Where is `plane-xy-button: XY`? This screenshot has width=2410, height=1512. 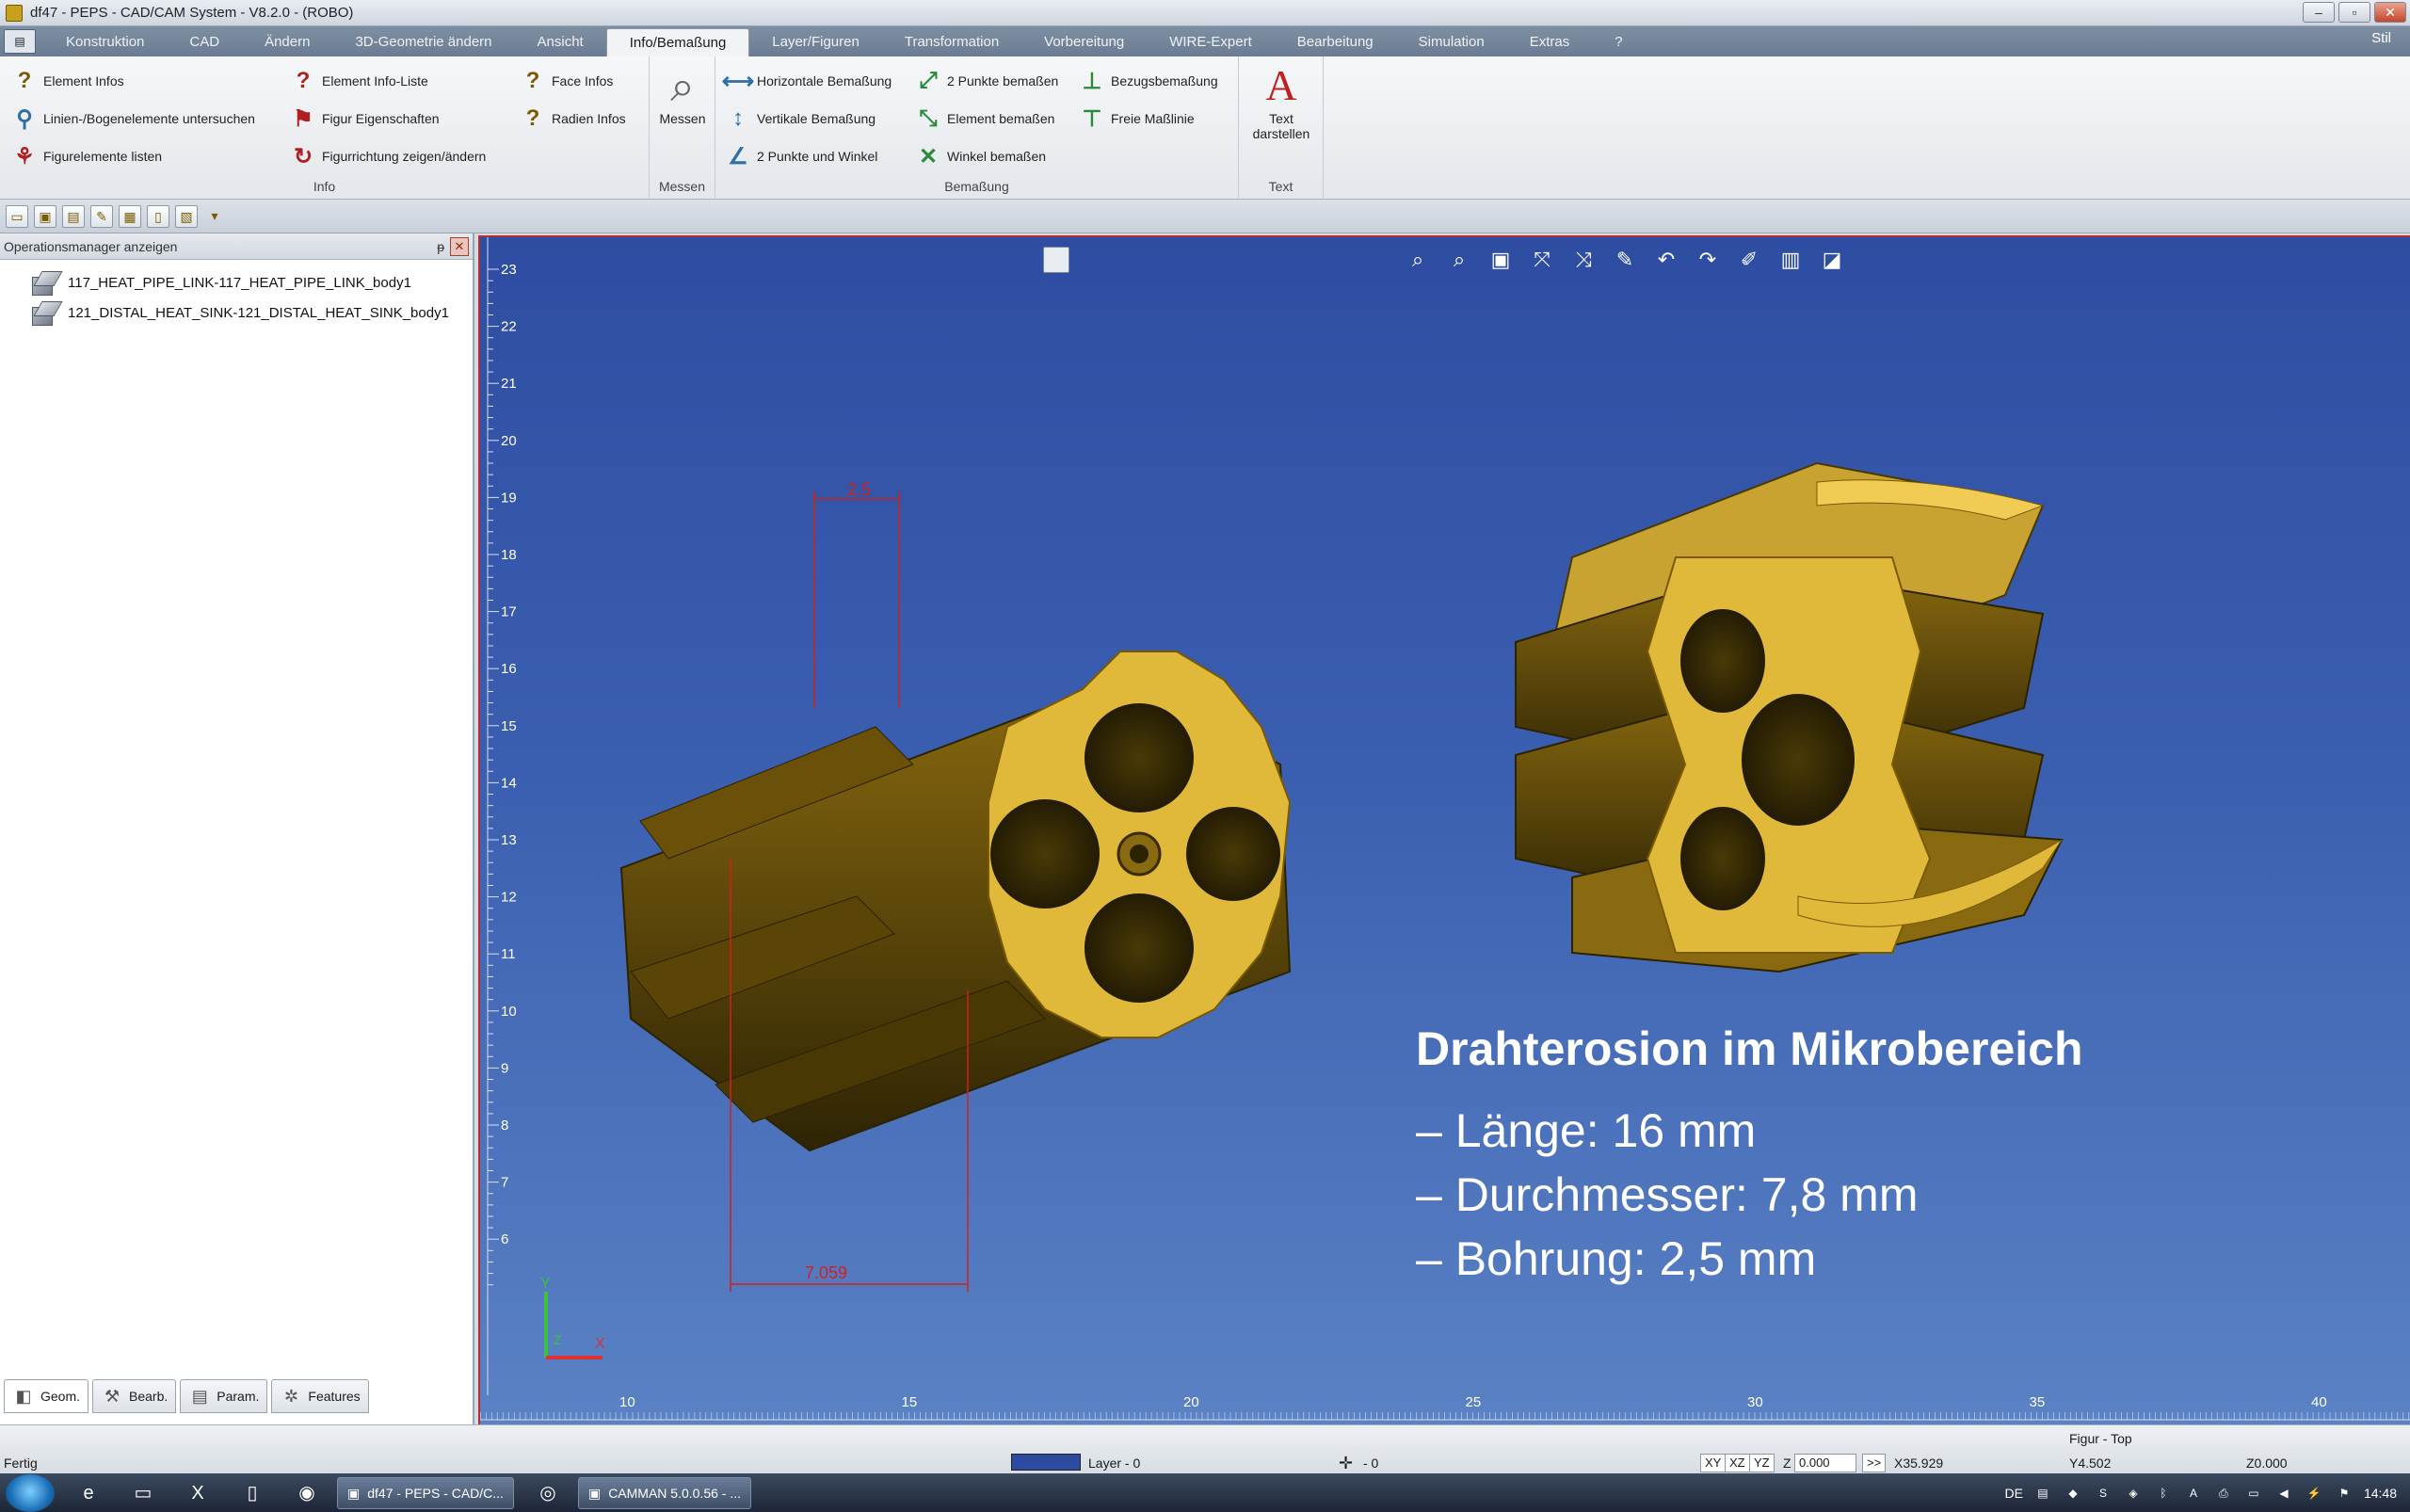 plane-xy-button: XY is located at coordinates (1713, 1463).